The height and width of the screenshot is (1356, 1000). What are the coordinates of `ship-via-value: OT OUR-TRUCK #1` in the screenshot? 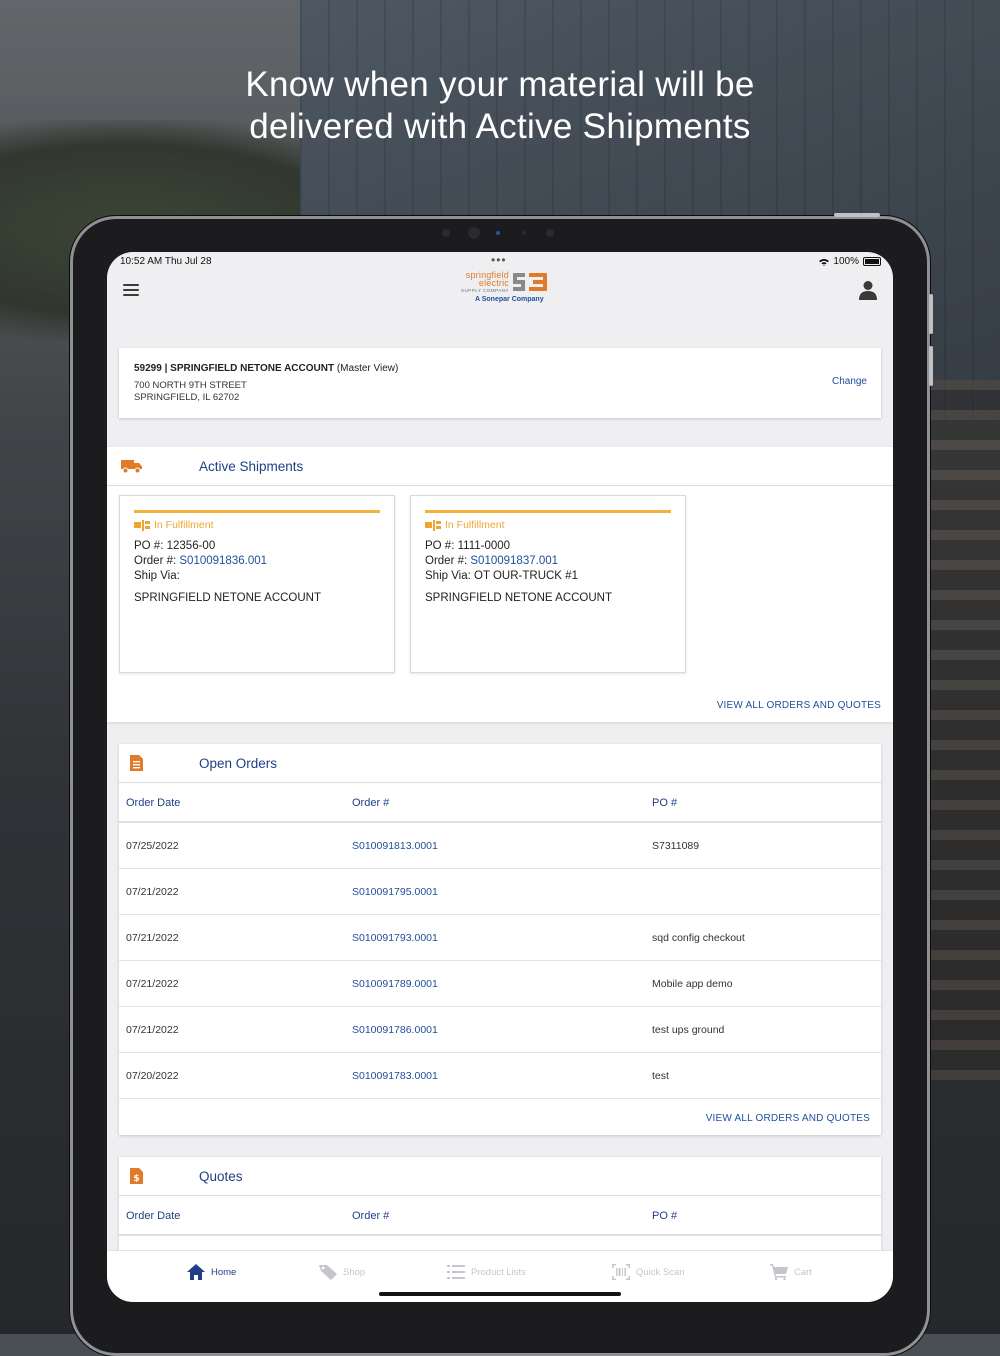 It's located at (526, 576).